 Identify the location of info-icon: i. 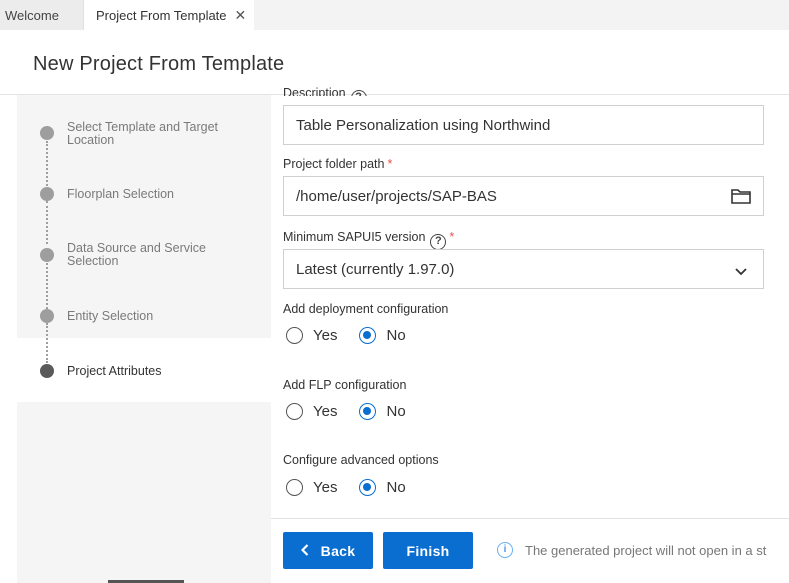
(505, 550).